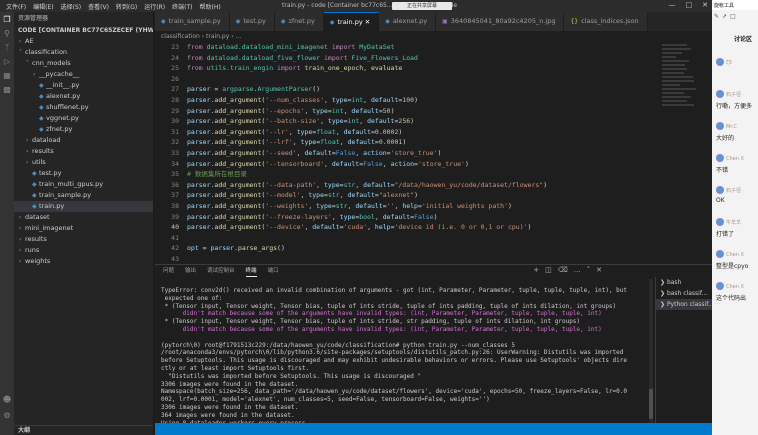 The width and height of the screenshot is (758, 435). I want to click on tree-item-label: train.py, so click(52, 206).